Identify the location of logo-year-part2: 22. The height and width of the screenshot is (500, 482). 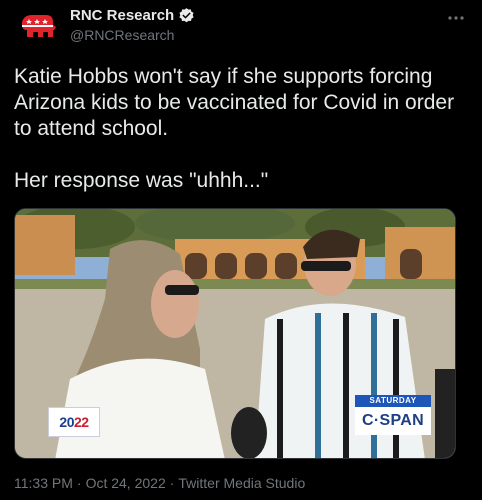
(81, 422).